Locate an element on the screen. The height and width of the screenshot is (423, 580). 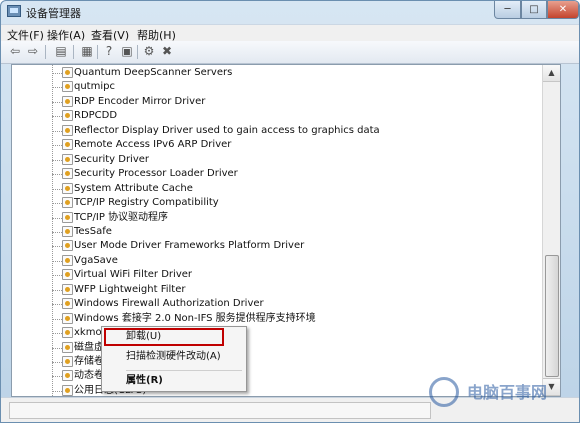
tree-item-label: Virtual WiFi Filter Driver is located at coordinates (133, 275).